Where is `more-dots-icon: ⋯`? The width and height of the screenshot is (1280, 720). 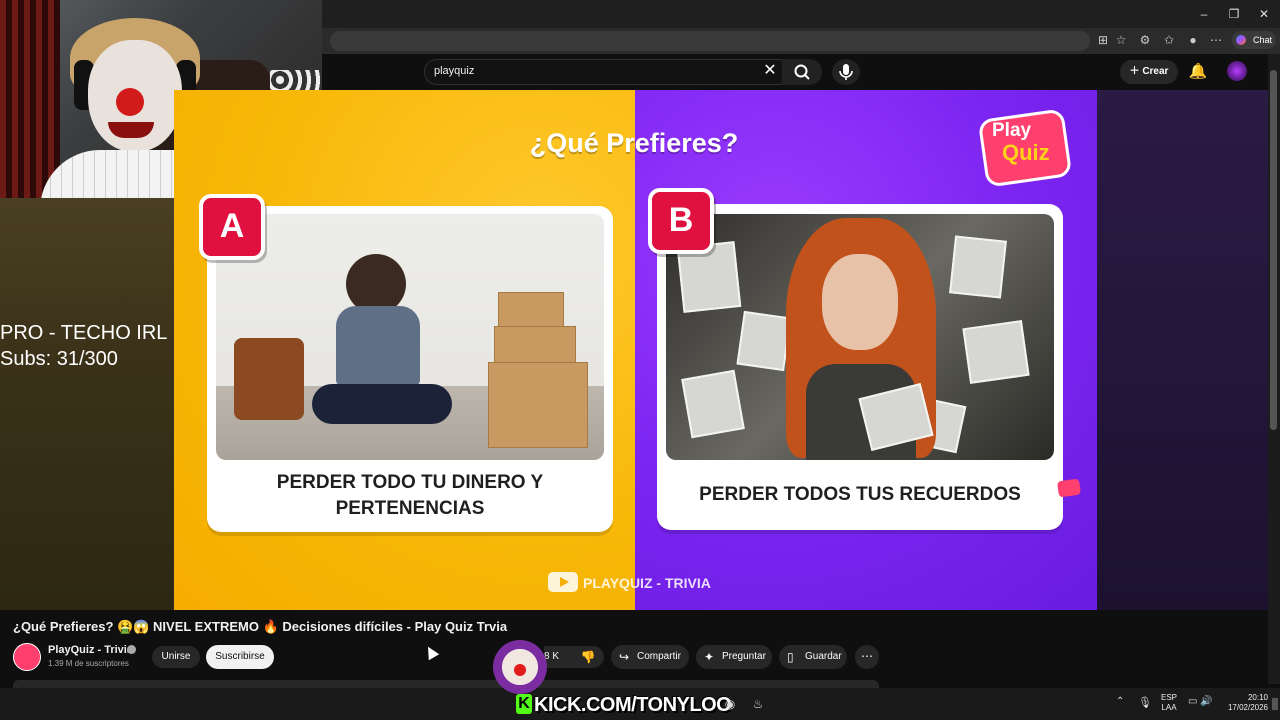
more-dots-icon: ⋯ is located at coordinates (867, 656).